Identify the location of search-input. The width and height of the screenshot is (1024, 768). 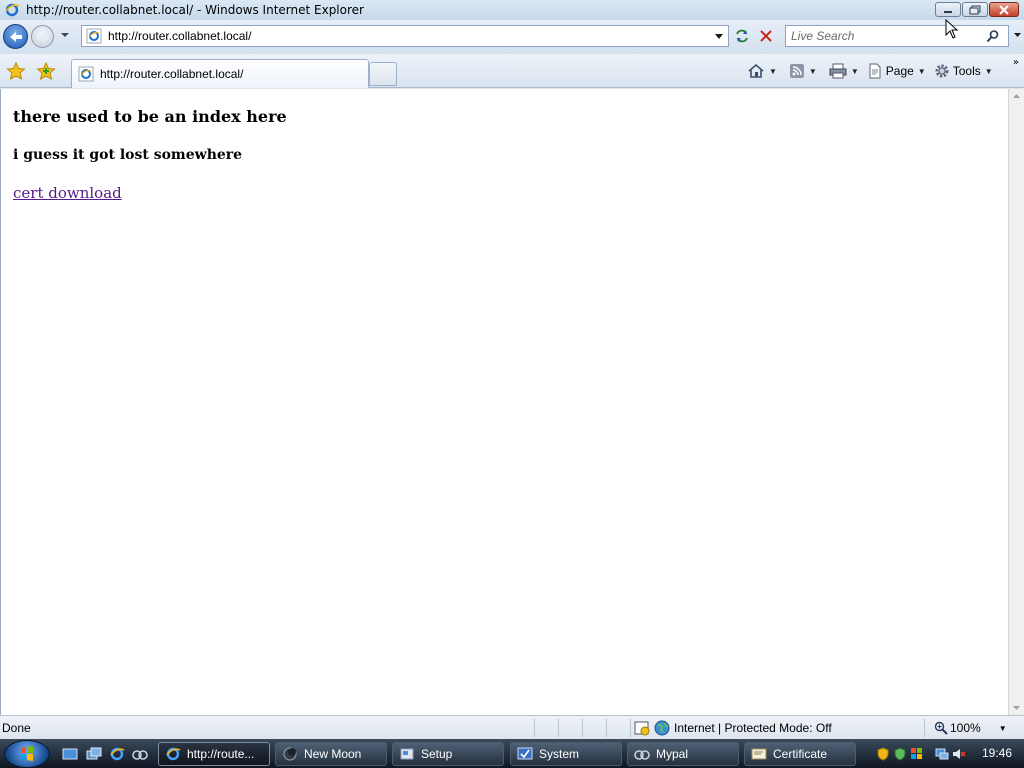
(881, 36).